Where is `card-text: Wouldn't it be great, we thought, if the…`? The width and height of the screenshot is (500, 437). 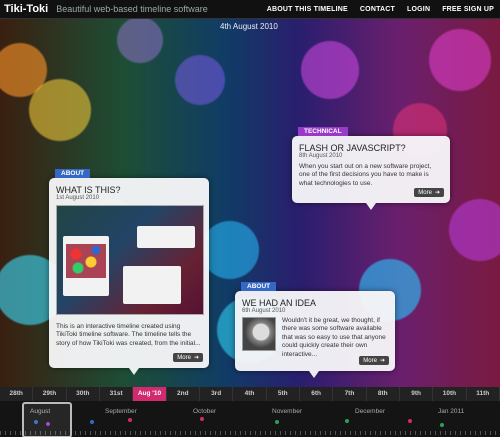
card-text: Wouldn't it be great, we thought, if the… is located at coordinates (334, 337).